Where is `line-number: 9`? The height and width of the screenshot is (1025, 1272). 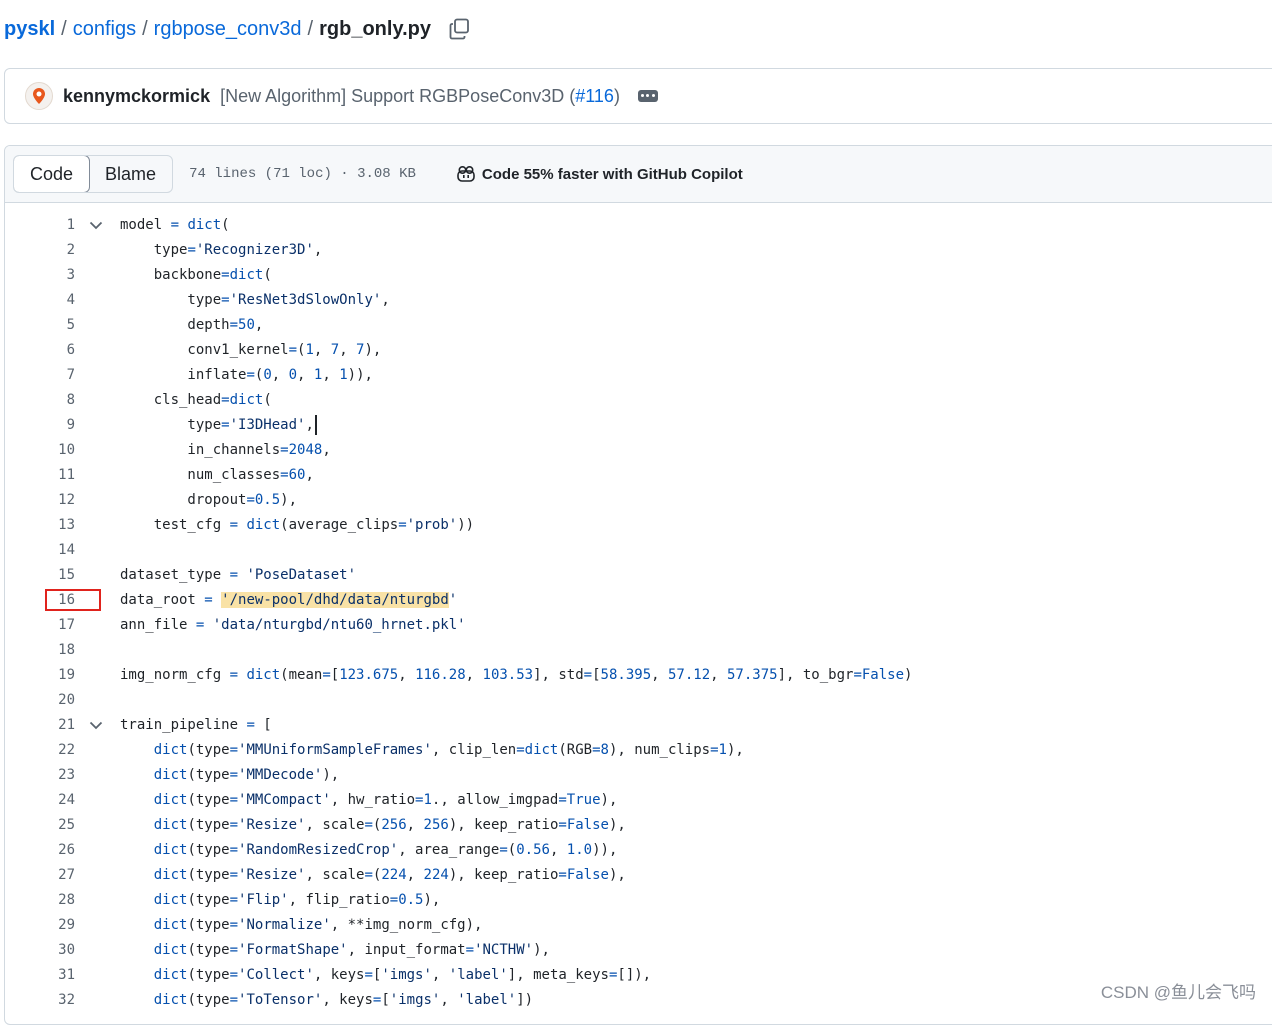
line-number: 9 is located at coordinates (40, 425).